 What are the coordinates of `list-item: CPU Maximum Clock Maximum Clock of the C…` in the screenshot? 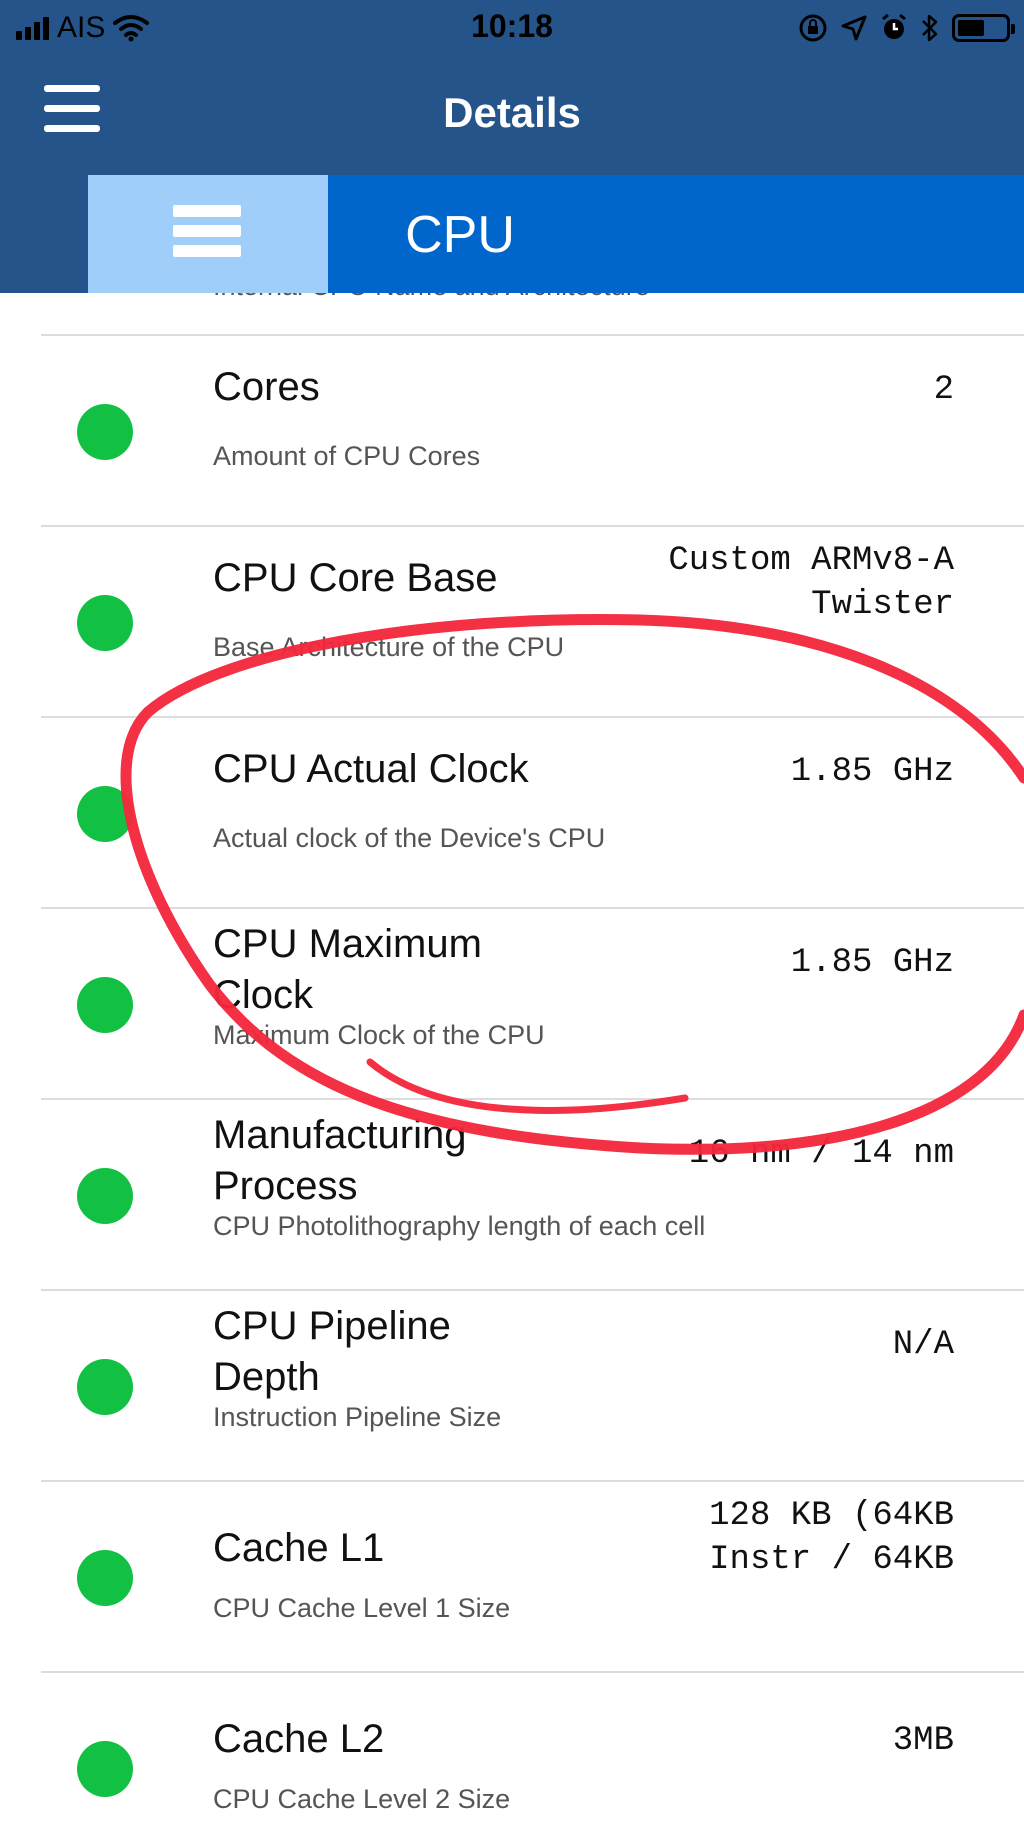 It's located at (512, 1002).